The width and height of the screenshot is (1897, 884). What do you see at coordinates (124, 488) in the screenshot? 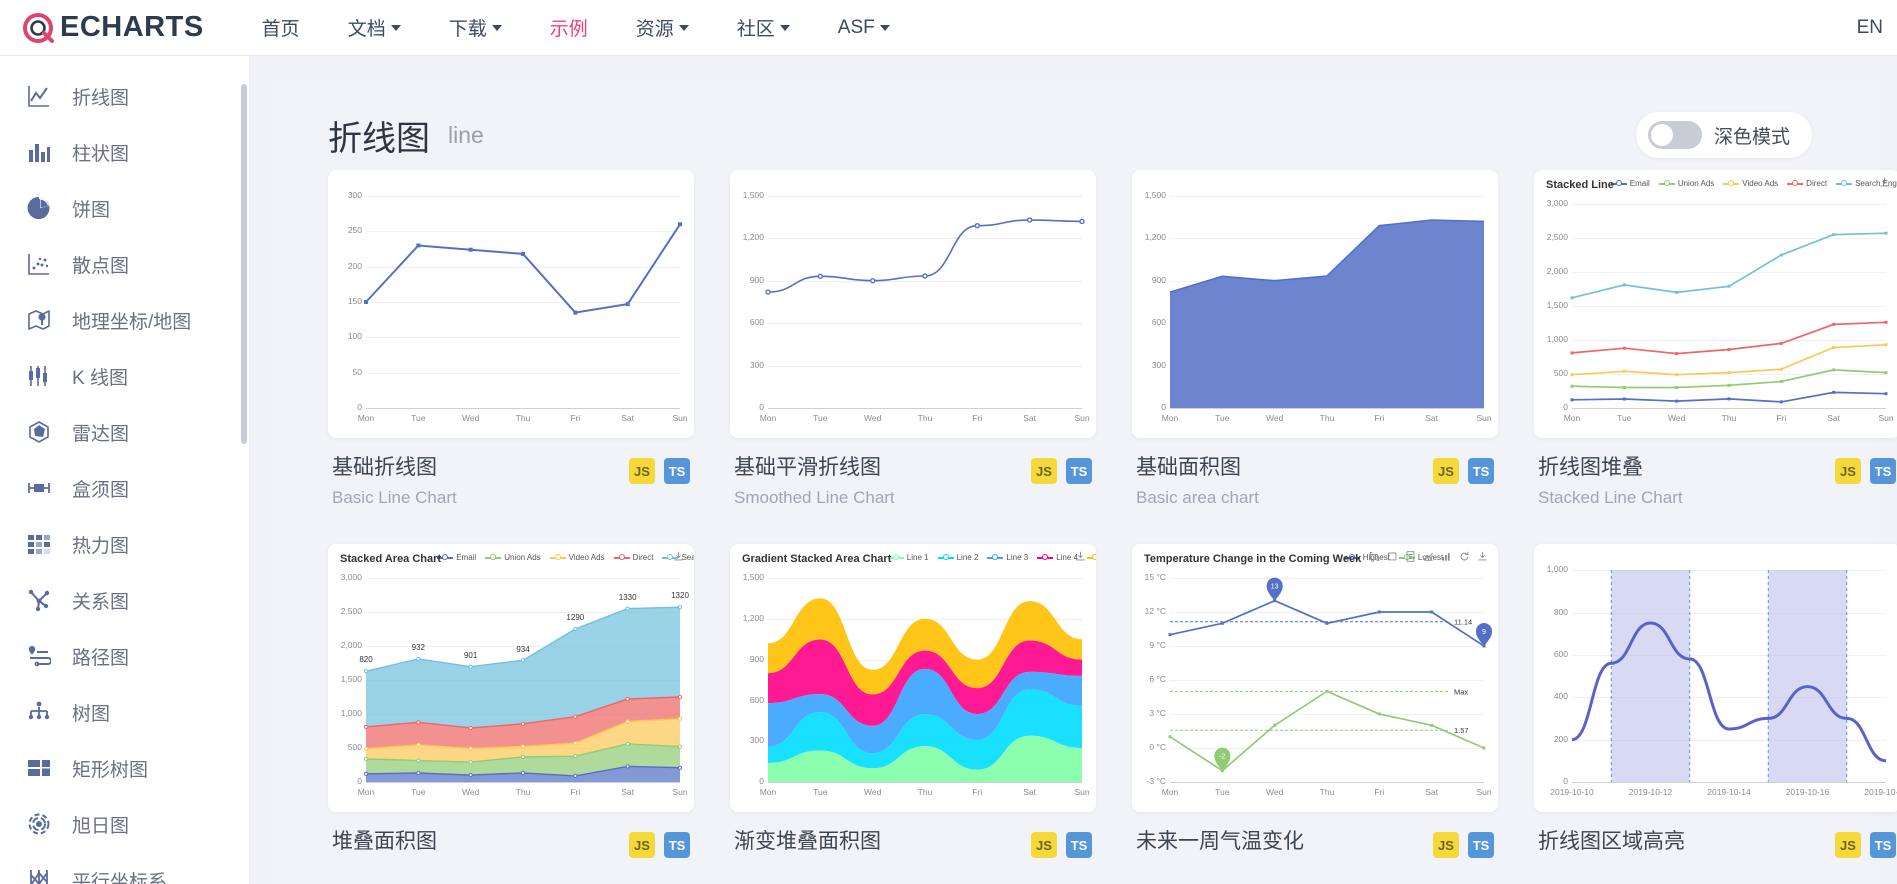
I see `sidebar-item-8: 盒须图` at bounding box center [124, 488].